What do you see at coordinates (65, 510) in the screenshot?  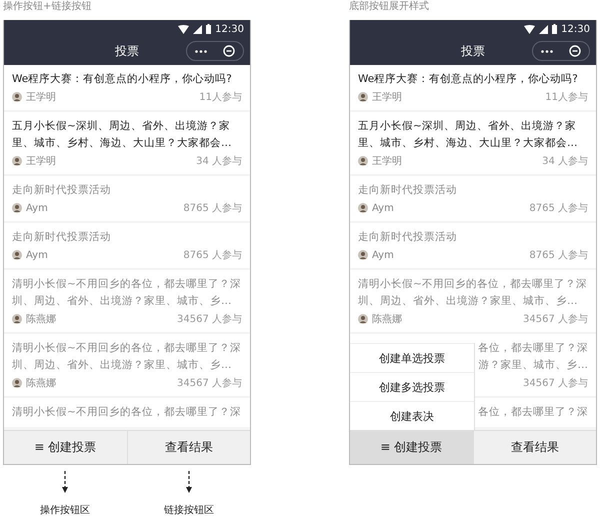 I see `annotation-label: 操作按钮区` at bounding box center [65, 510].